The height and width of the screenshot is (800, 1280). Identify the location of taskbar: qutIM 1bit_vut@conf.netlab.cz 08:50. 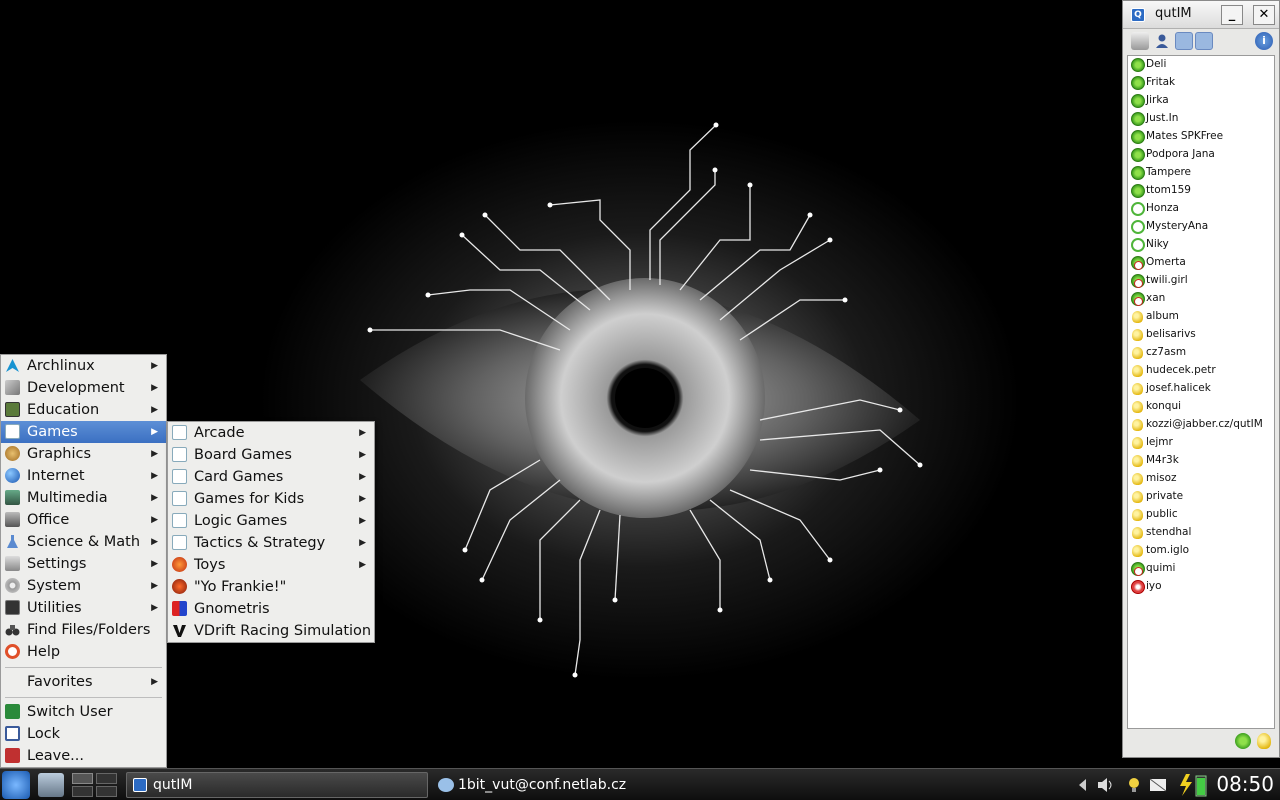
(640, 784).